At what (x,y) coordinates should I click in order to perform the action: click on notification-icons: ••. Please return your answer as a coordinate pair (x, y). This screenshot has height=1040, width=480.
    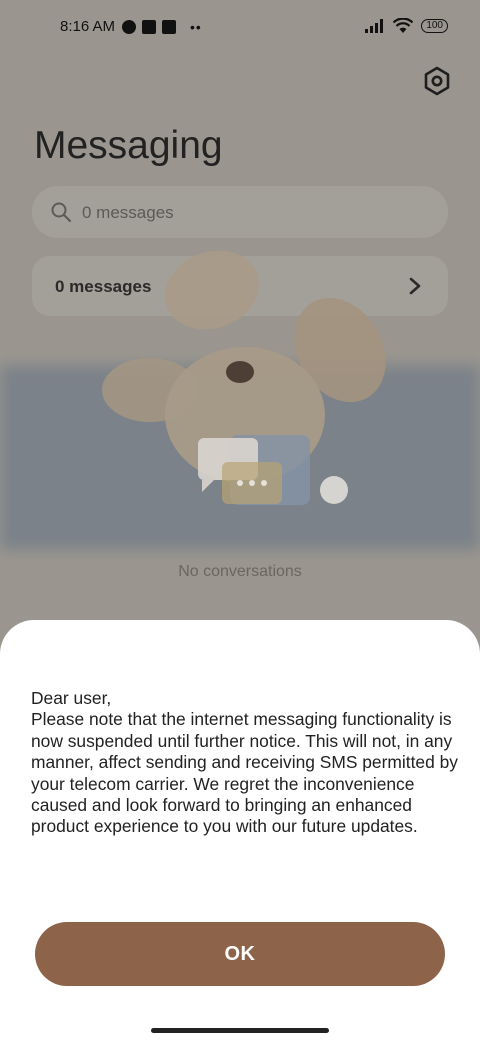
    Looking at the image, I should click on (162, 27).